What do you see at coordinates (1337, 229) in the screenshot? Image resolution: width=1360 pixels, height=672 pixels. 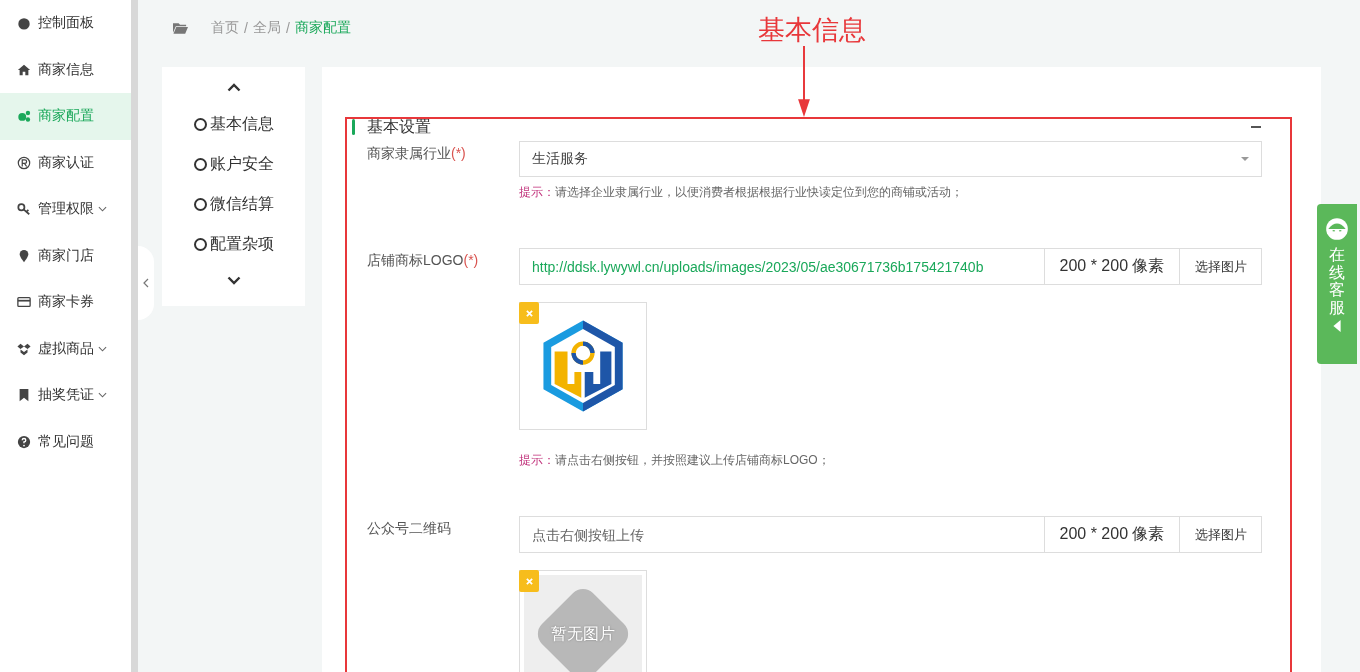 I see `agent-icon` at bounding box center [1337, 229].